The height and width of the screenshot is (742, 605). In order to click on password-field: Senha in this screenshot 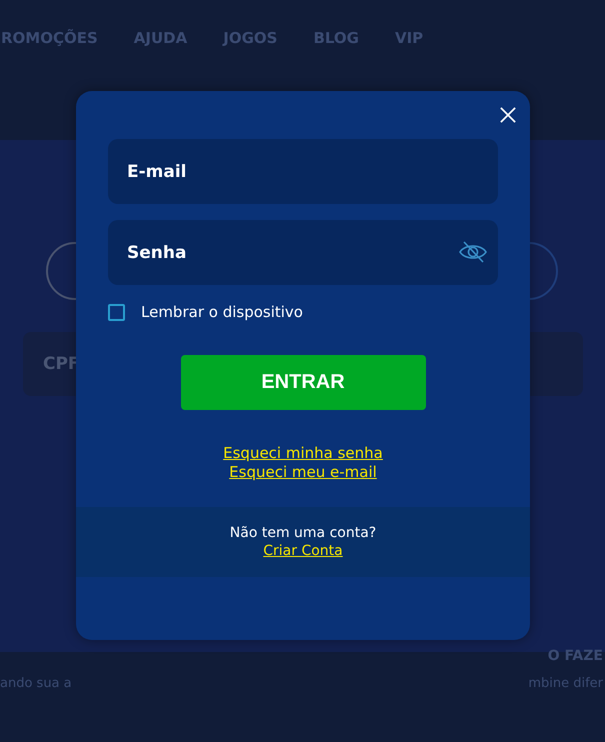, I will do `click(303, 252)`.